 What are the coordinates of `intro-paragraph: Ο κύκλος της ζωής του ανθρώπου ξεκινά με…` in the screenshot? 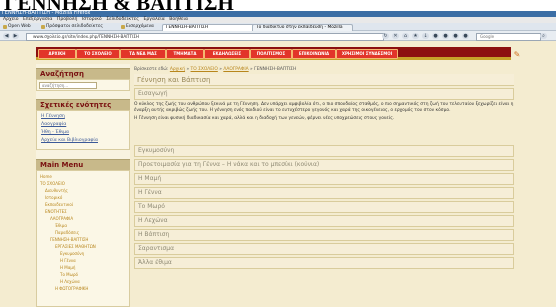 It's located at (324, 107).